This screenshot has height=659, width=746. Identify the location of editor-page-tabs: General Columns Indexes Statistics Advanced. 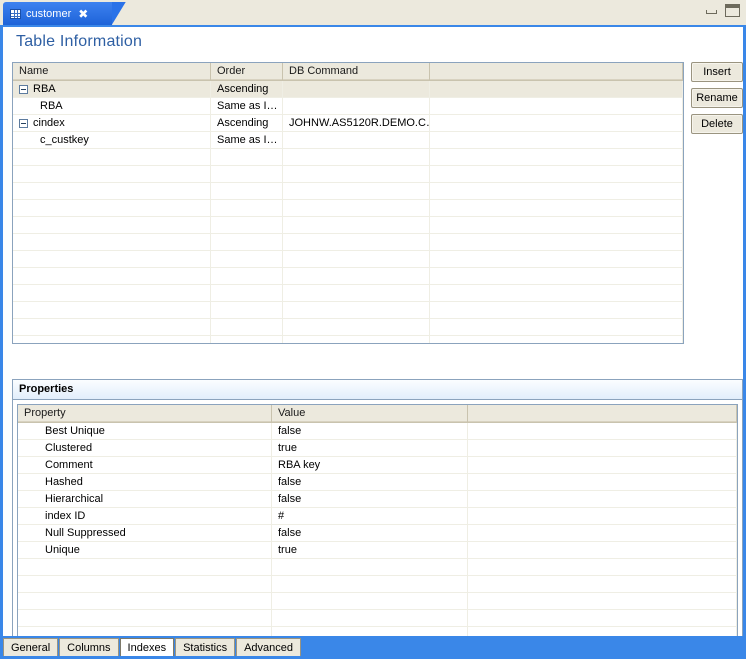
(374, 646).